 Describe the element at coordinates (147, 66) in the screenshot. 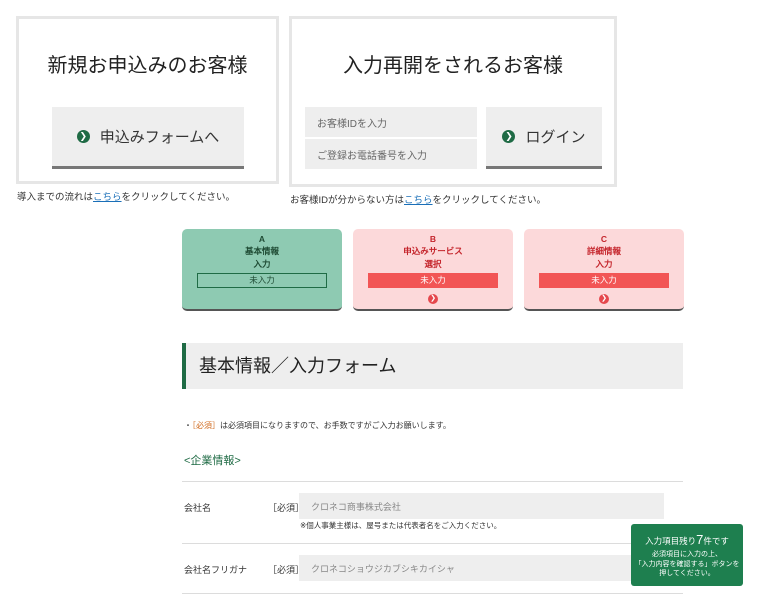

I see `new-customer-title: 新規お申込みのお客様` at that location.